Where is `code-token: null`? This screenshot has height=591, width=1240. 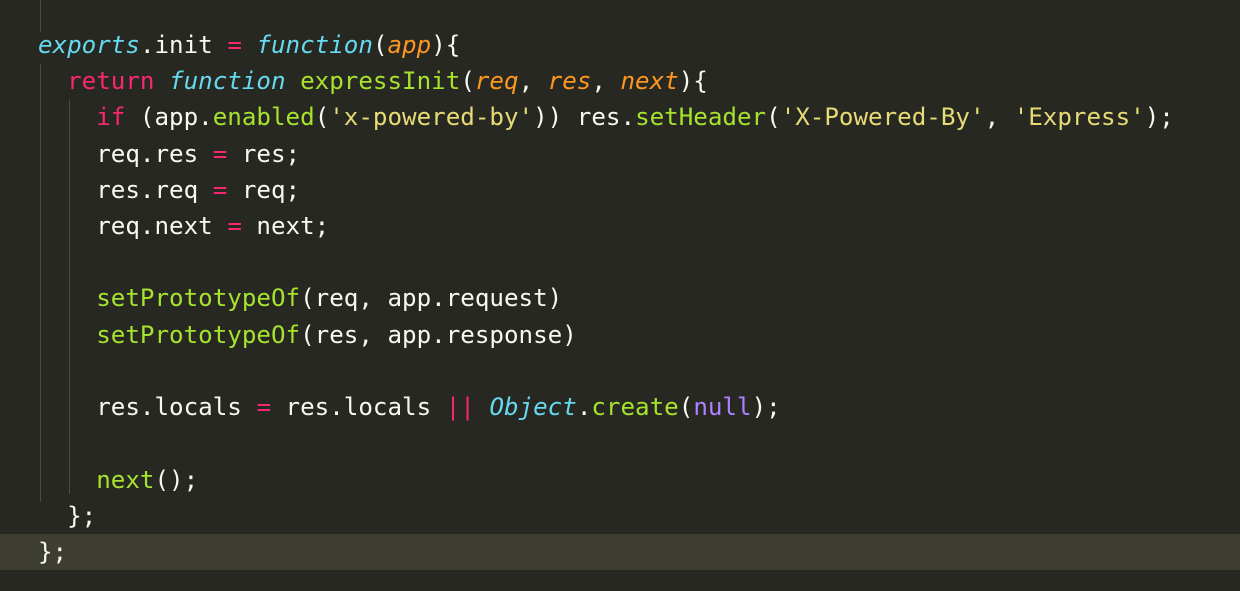
code-token: null is located at coordinates (722, 407).